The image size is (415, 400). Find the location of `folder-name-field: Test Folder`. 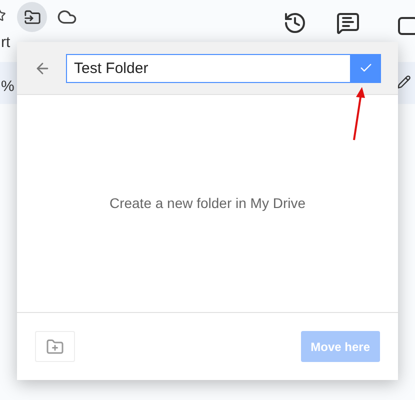

folder-name-field: Test Folder is located at coordinates (208, 68).